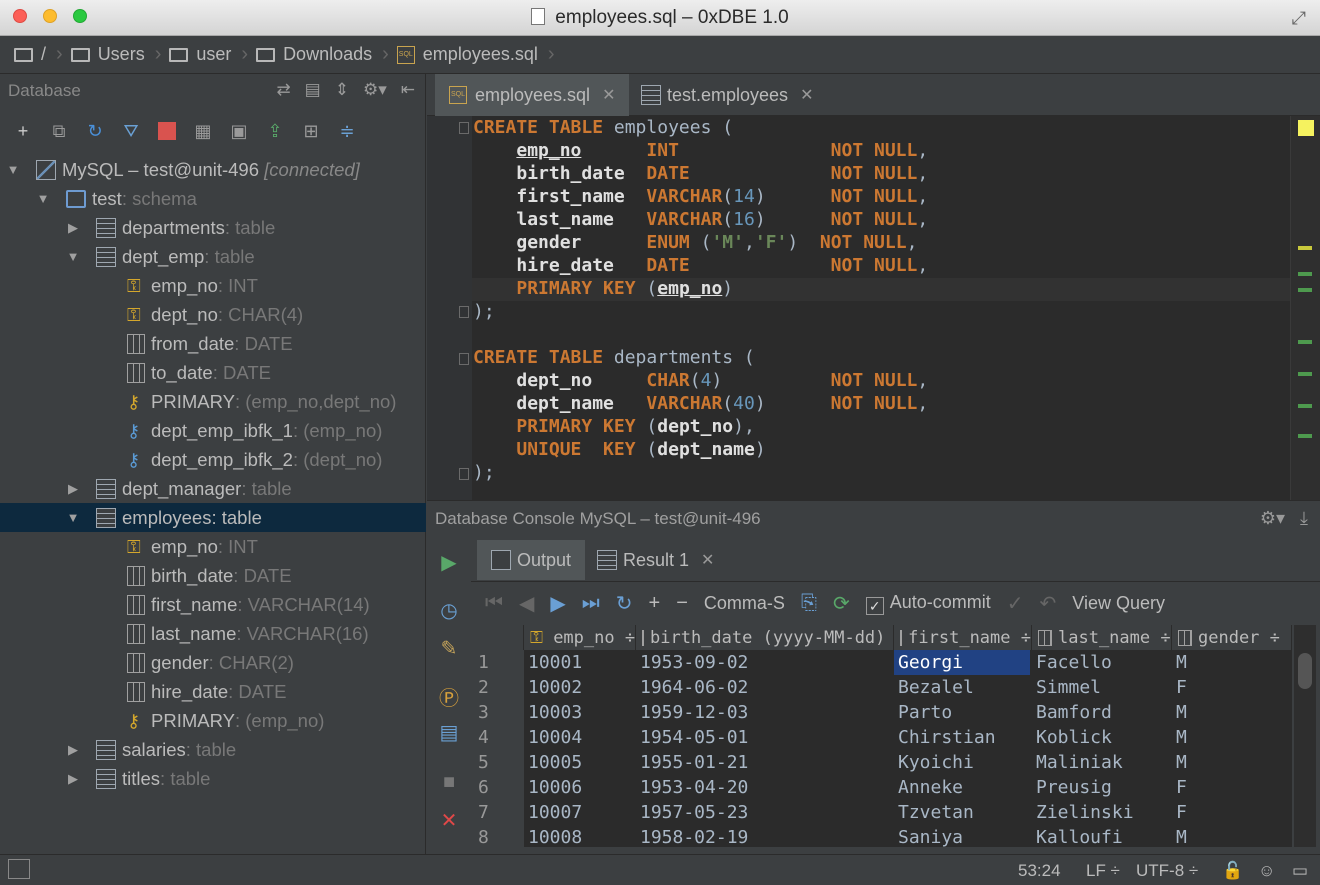  What do you see at coordinates (1304, 518) in the screenshot?
I see `download-icon: ⤓` at bounding box center [1304, 518].